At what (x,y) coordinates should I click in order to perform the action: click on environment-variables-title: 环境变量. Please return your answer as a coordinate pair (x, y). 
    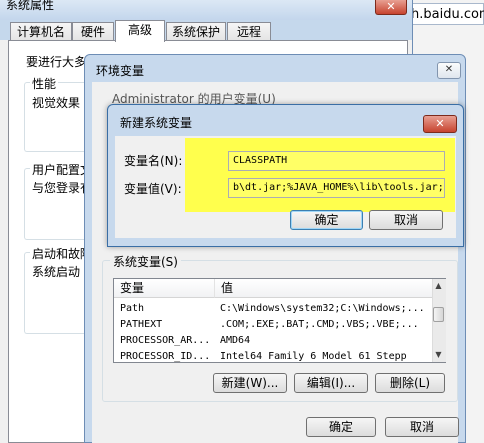
    Looking at the image, I should click on (120, 71).